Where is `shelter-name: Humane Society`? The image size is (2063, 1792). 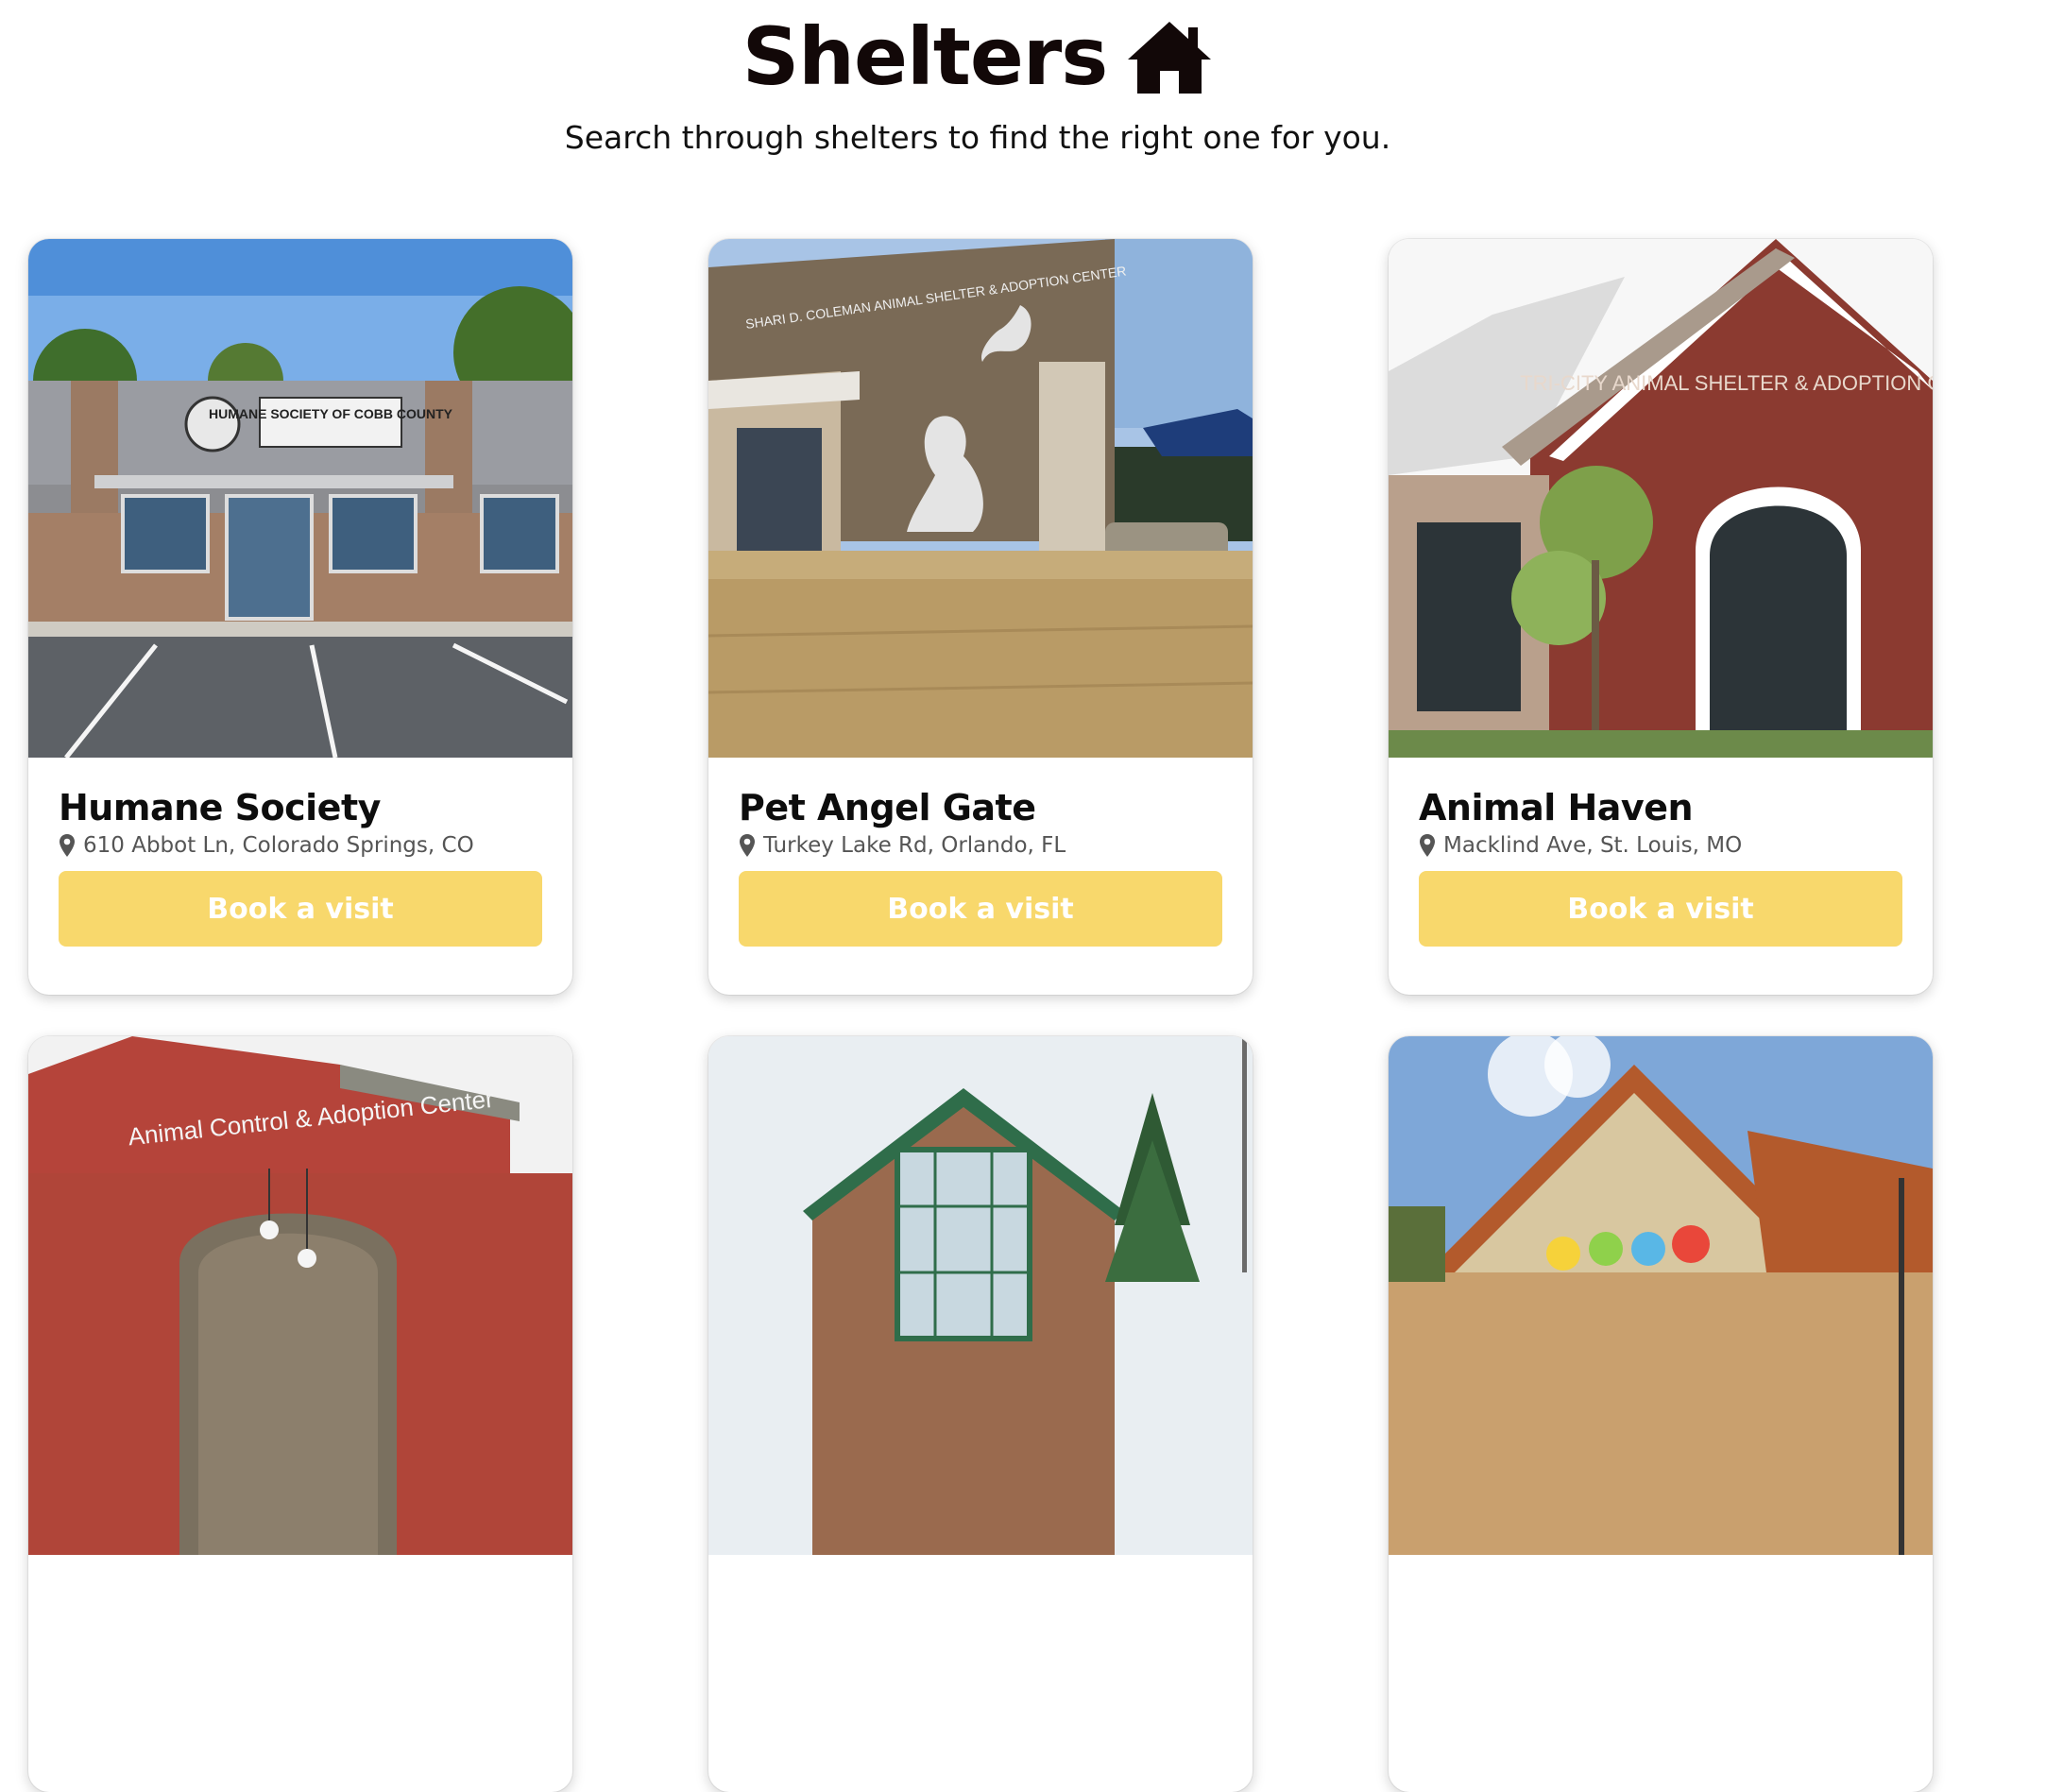
shelter-name: Humane Society is located at coordinates (220, 807).